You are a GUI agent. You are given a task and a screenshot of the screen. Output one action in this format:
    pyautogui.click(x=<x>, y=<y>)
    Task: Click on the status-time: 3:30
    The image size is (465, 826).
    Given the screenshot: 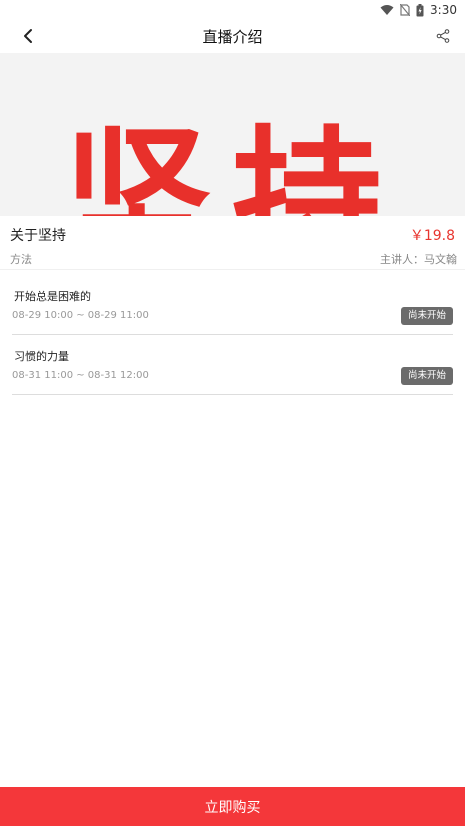 What is the action you would take?
    pyautogui.click(x=443, y=10)
    